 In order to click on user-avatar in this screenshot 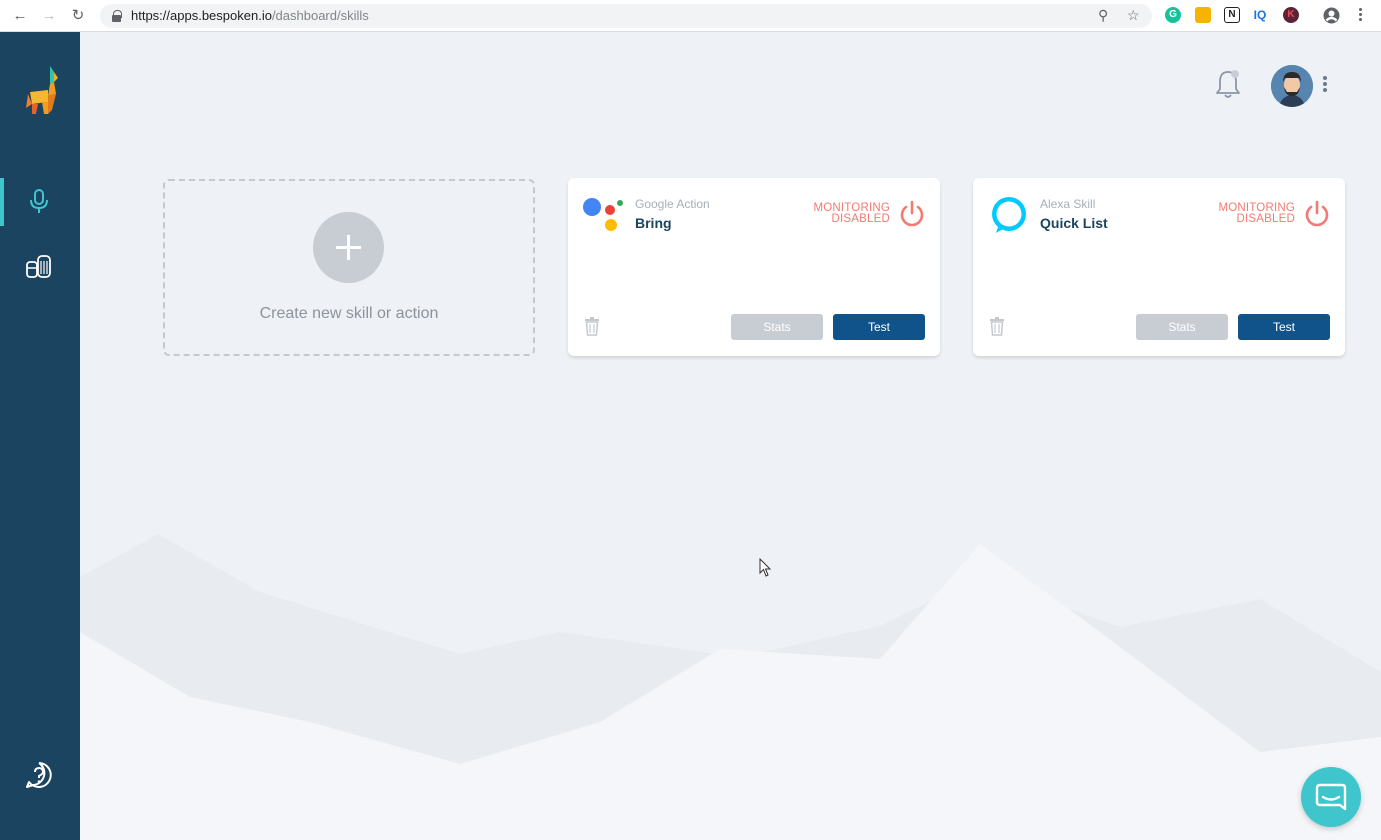, I will do `click(1292, 86)`.